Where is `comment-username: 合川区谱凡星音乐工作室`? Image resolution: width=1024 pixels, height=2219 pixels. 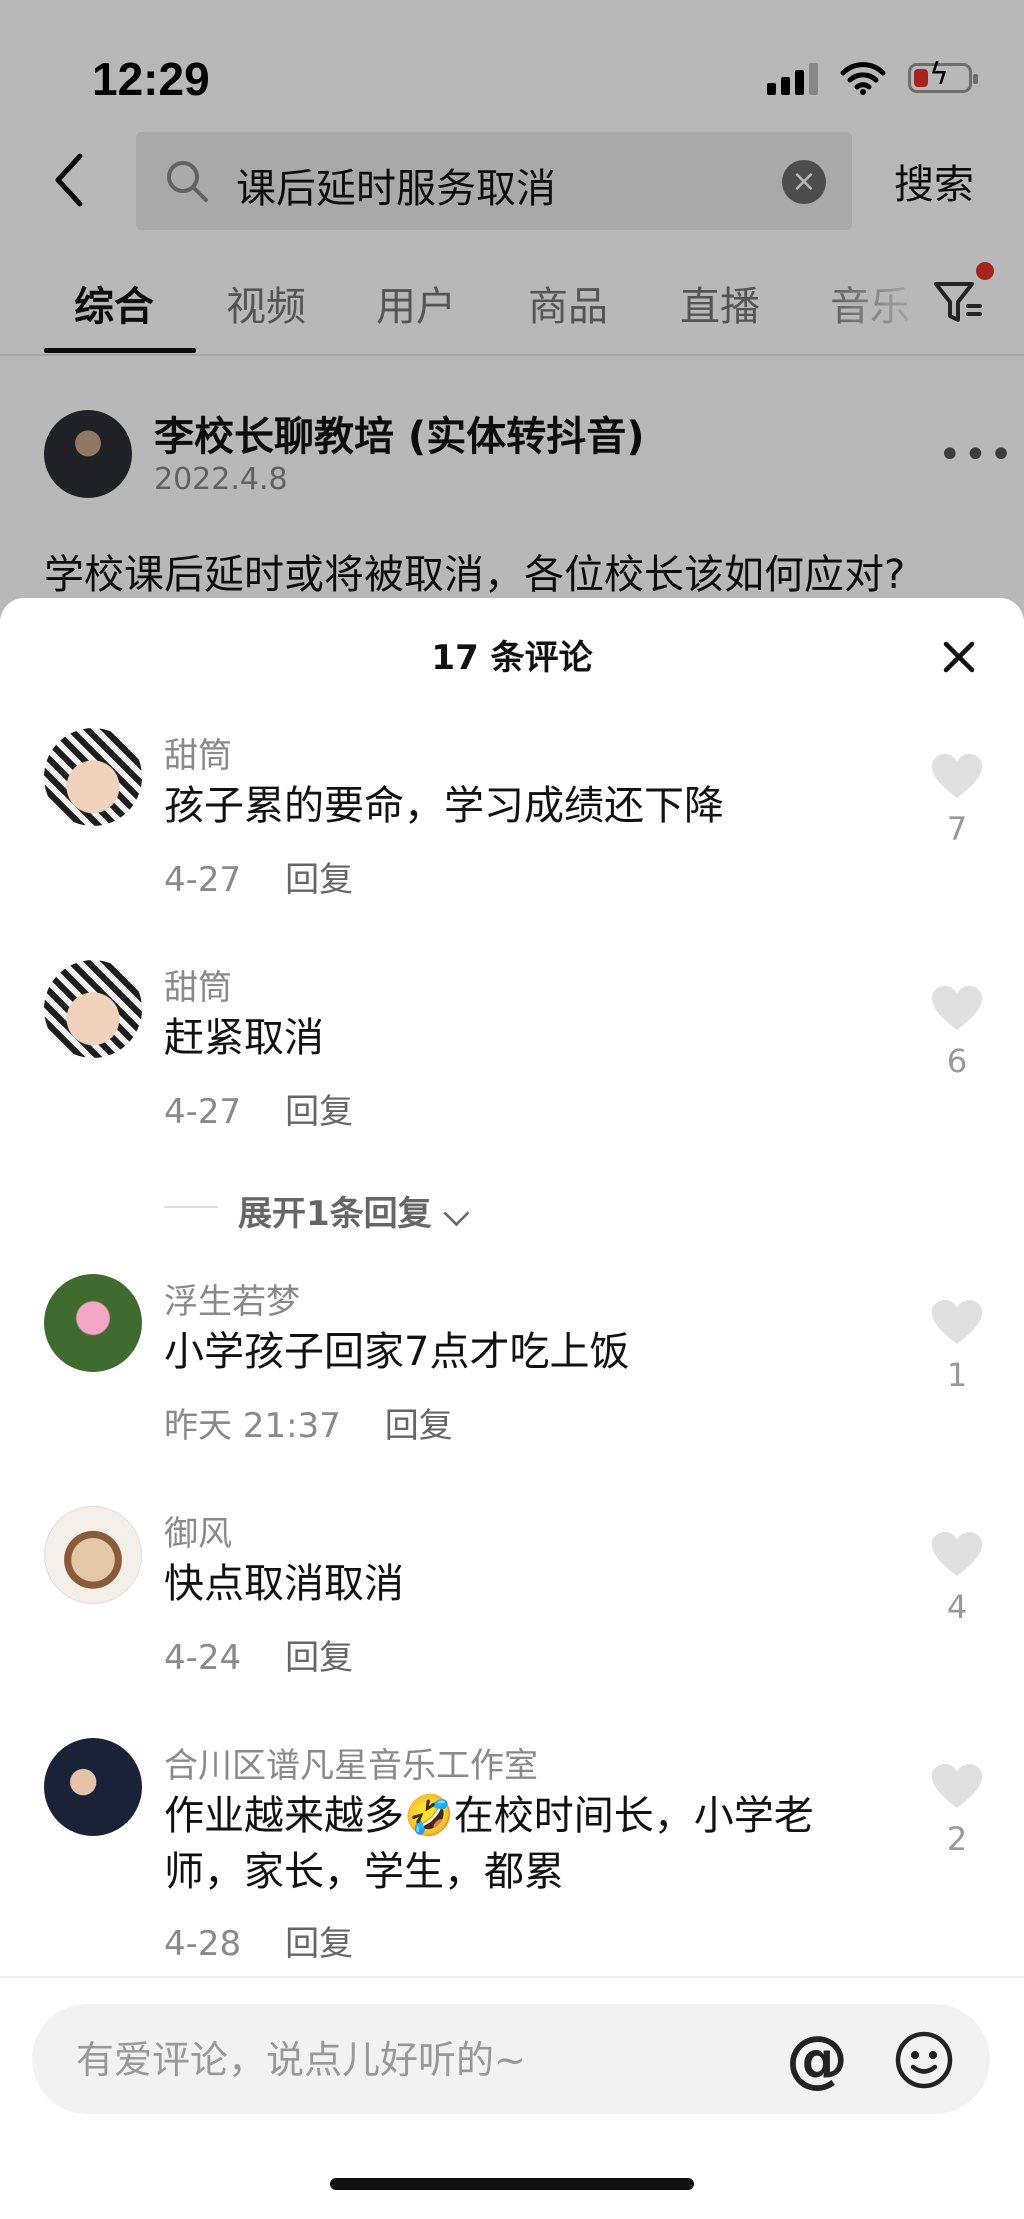 comment-username: 合川区谱凡星音乐工作室 is located at coordinates (351, 1762).